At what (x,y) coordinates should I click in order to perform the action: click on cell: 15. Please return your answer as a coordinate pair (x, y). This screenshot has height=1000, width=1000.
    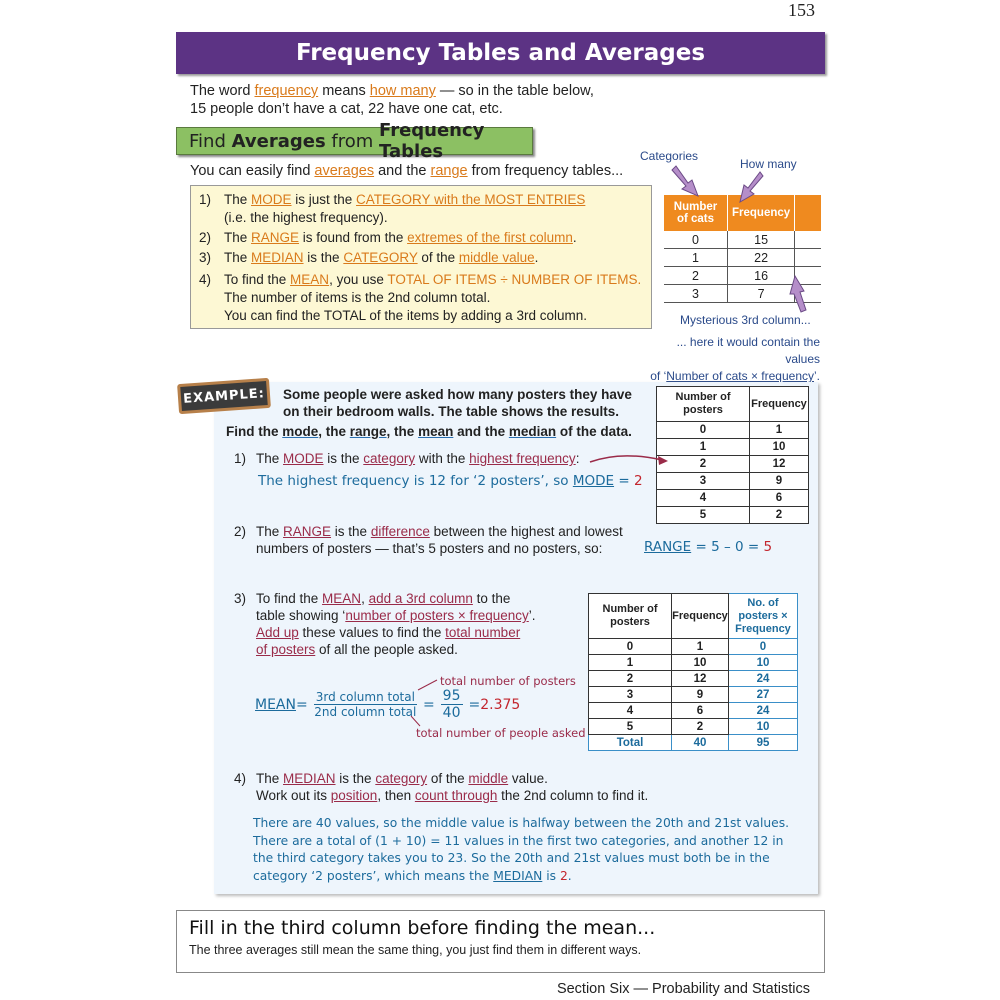
    Looking at the image, I should click on (761, 240).